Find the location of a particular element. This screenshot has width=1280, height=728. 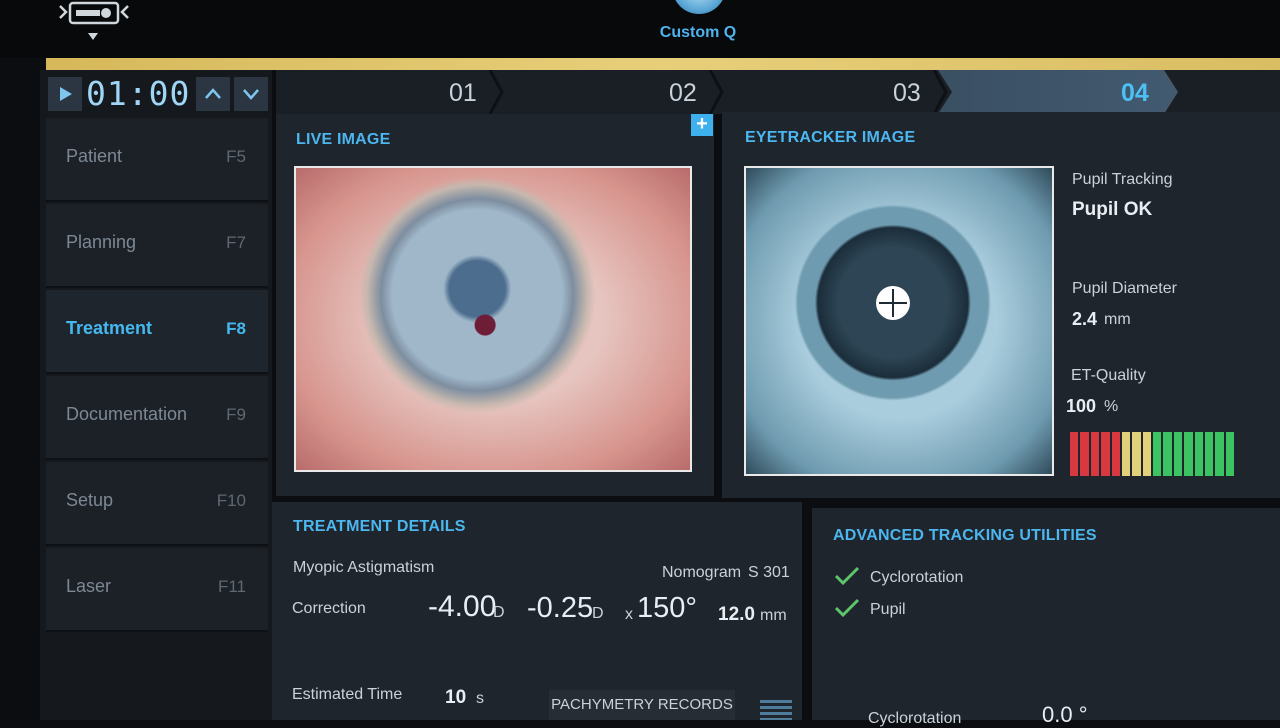

nomogram-value: S 301 is located at coordinates (769, 572).